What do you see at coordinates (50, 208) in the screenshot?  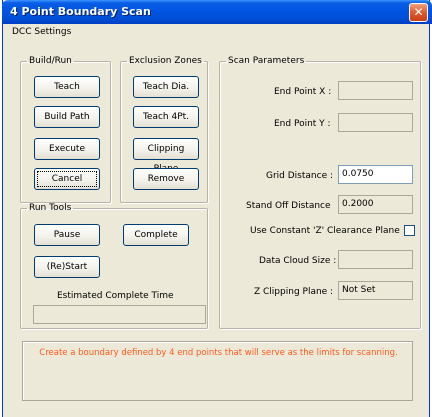 I see `run-tools-legend: Run Tools` at bounding box center [50, 208].